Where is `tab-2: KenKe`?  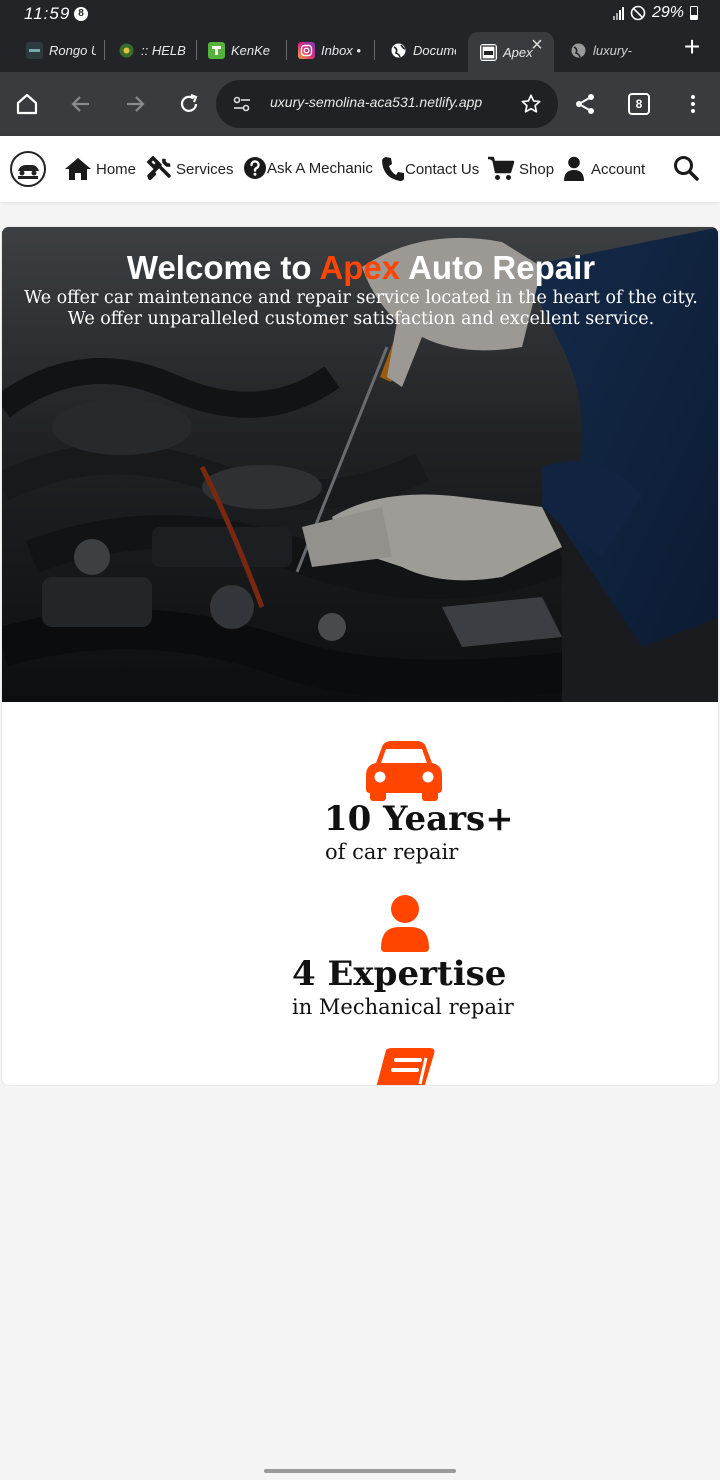
tab-2: KenKe is located at coordinates (243, 50).